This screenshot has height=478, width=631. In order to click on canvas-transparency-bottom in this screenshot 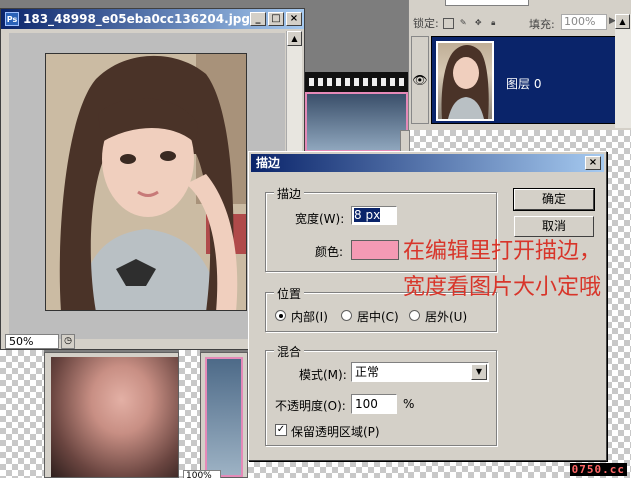, I will do `click(328, 469)`.